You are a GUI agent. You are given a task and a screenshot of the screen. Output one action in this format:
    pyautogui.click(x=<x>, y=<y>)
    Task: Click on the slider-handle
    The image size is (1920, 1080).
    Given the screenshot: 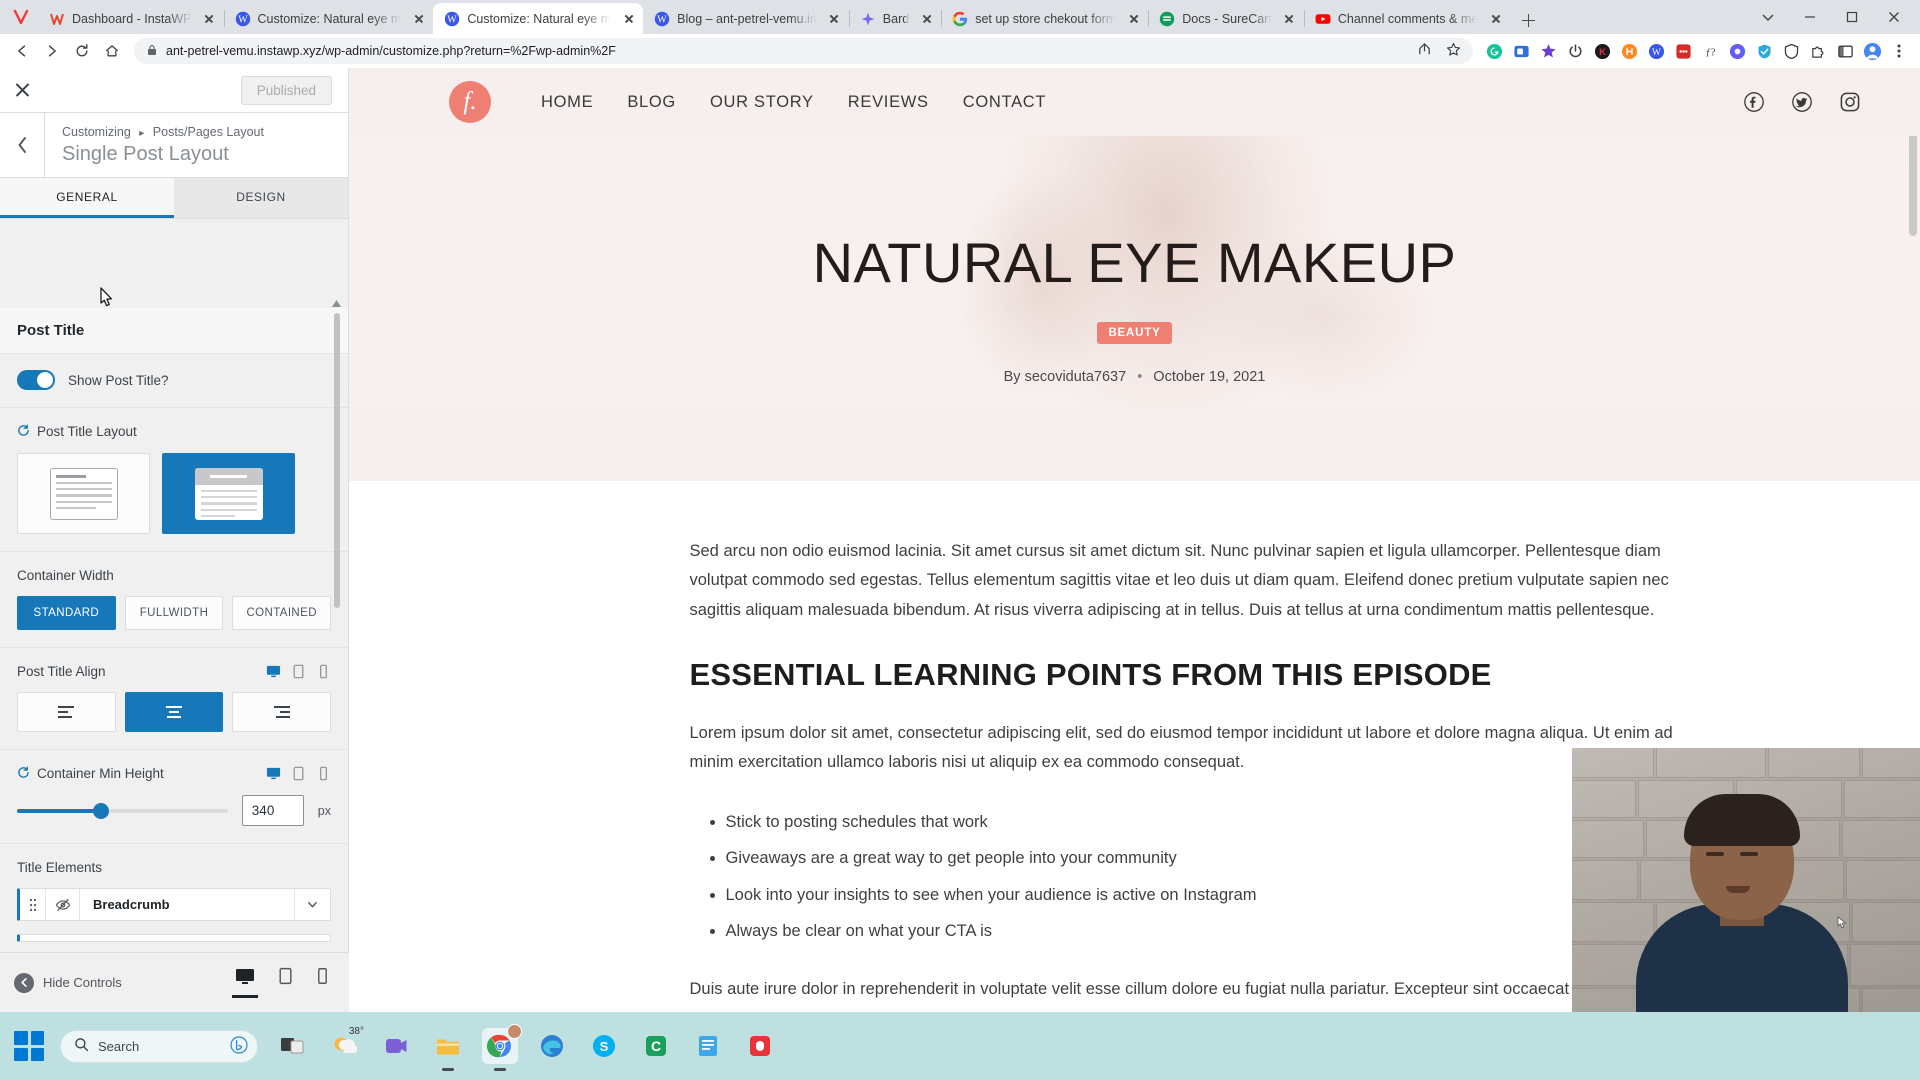 What is the action you would take?
    pyautogui.click(x=101, y=810)
    